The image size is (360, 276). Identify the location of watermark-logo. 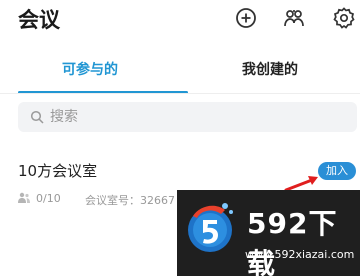
(210, 227).